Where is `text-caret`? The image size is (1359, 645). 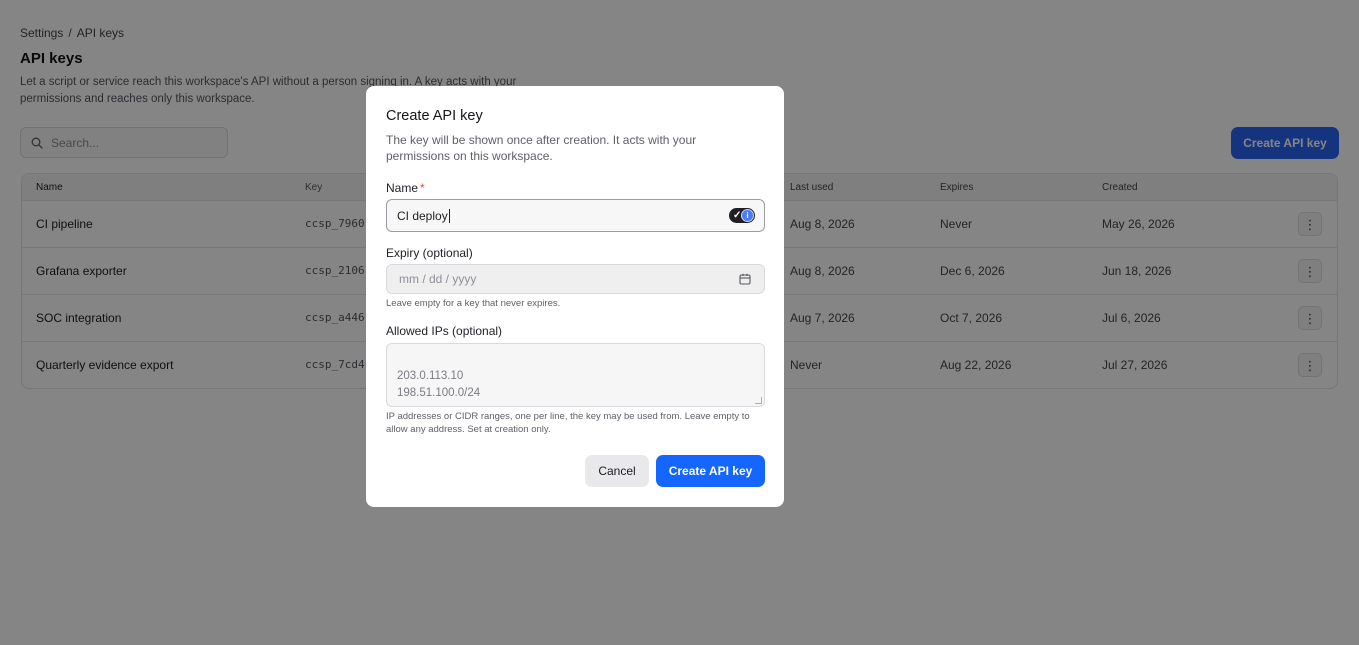 text-caret is located at coordinates (449, 215).